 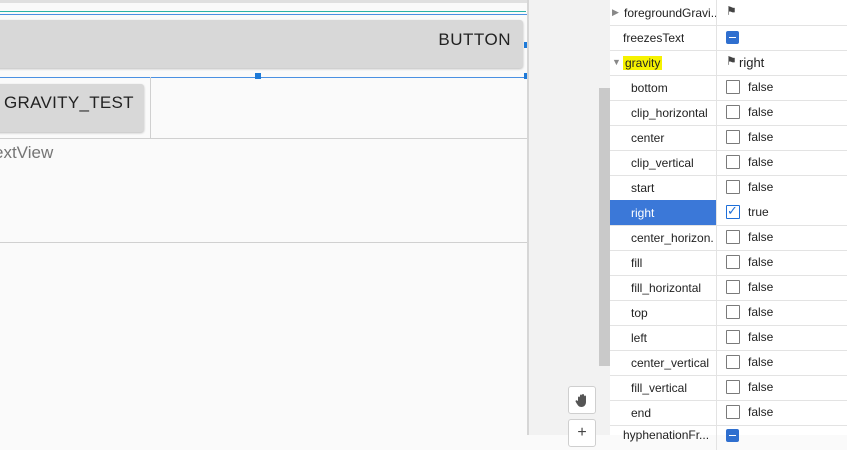 I want to click on property-row-start: start false, so click(x=728, y=188).